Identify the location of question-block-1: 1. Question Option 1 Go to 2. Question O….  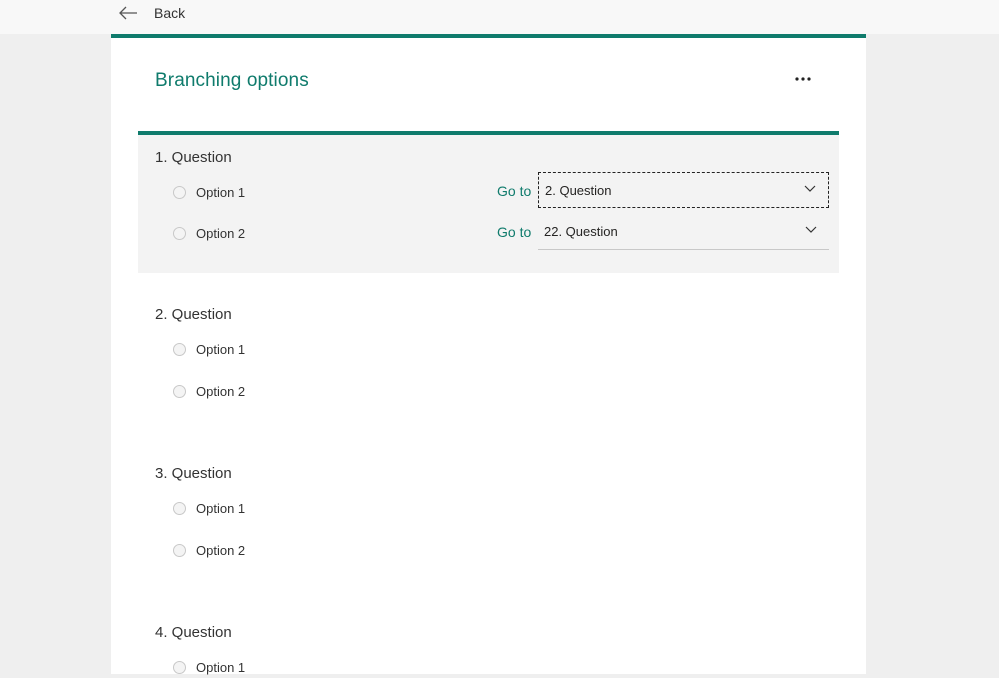
(488, 202).